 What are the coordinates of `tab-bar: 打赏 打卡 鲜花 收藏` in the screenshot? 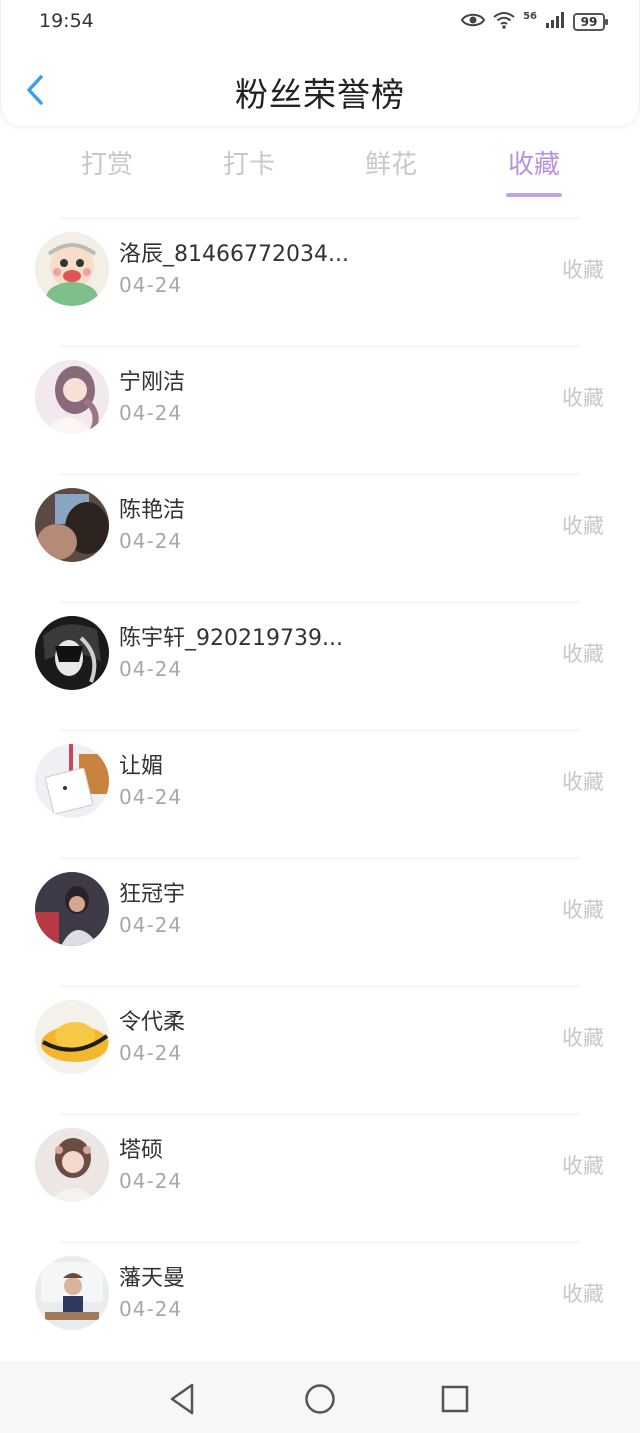 It's located at (320, 170).